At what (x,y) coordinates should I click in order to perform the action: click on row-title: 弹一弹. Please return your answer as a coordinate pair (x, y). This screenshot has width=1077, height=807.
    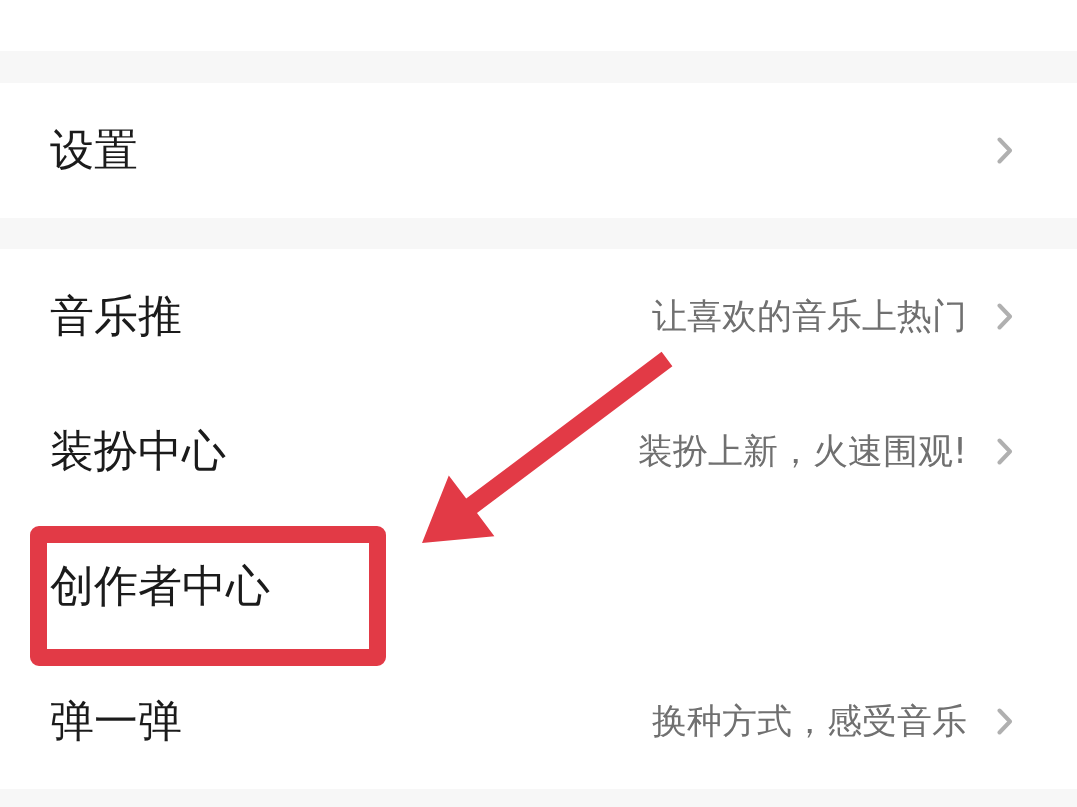
    Looking at the image, I should click on (116, 721).